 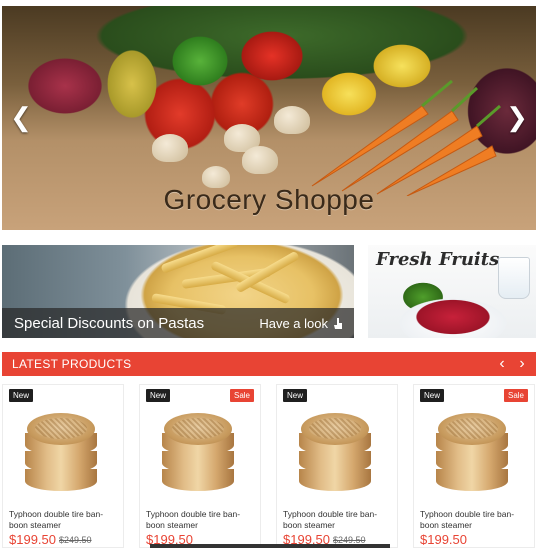 What do you see at coordinates (269, 364) in the screenshot?
I see `latest-products-header: LATEST PRODUCTS ‹ ›` at bounding box center [269, 364].